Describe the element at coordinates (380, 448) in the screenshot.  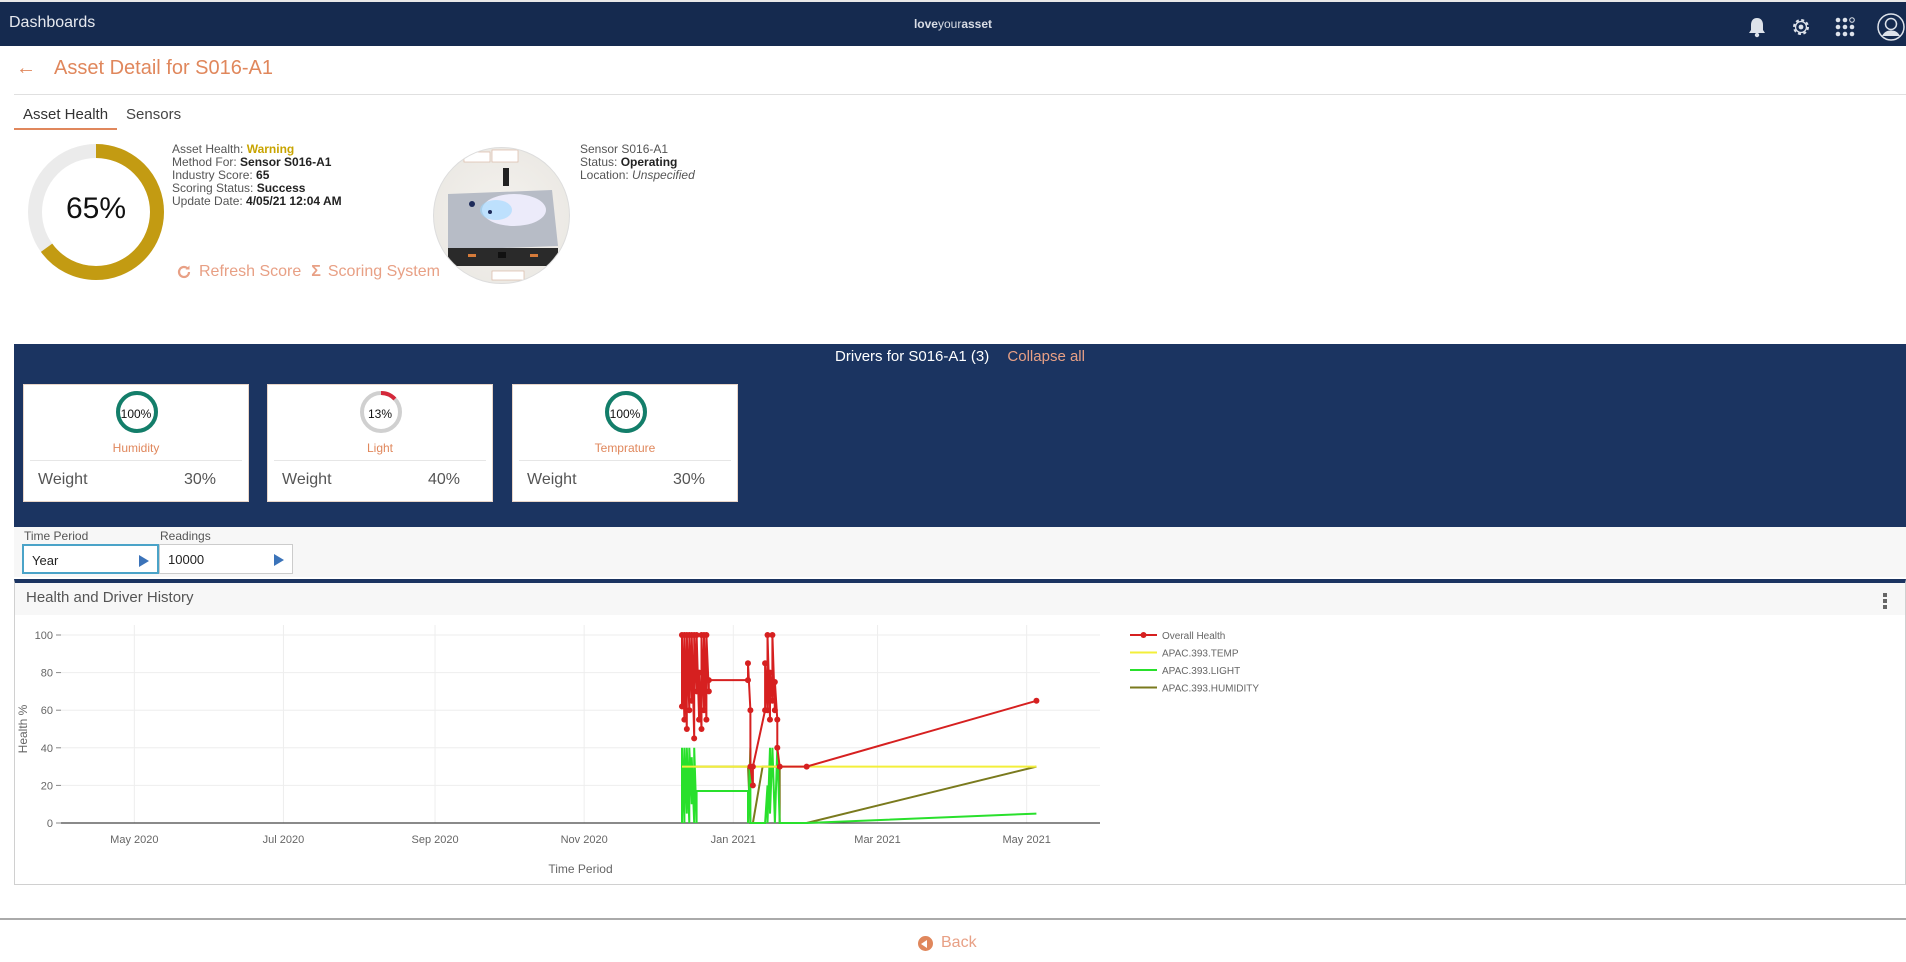
I see `driver-name: Light` at that location.